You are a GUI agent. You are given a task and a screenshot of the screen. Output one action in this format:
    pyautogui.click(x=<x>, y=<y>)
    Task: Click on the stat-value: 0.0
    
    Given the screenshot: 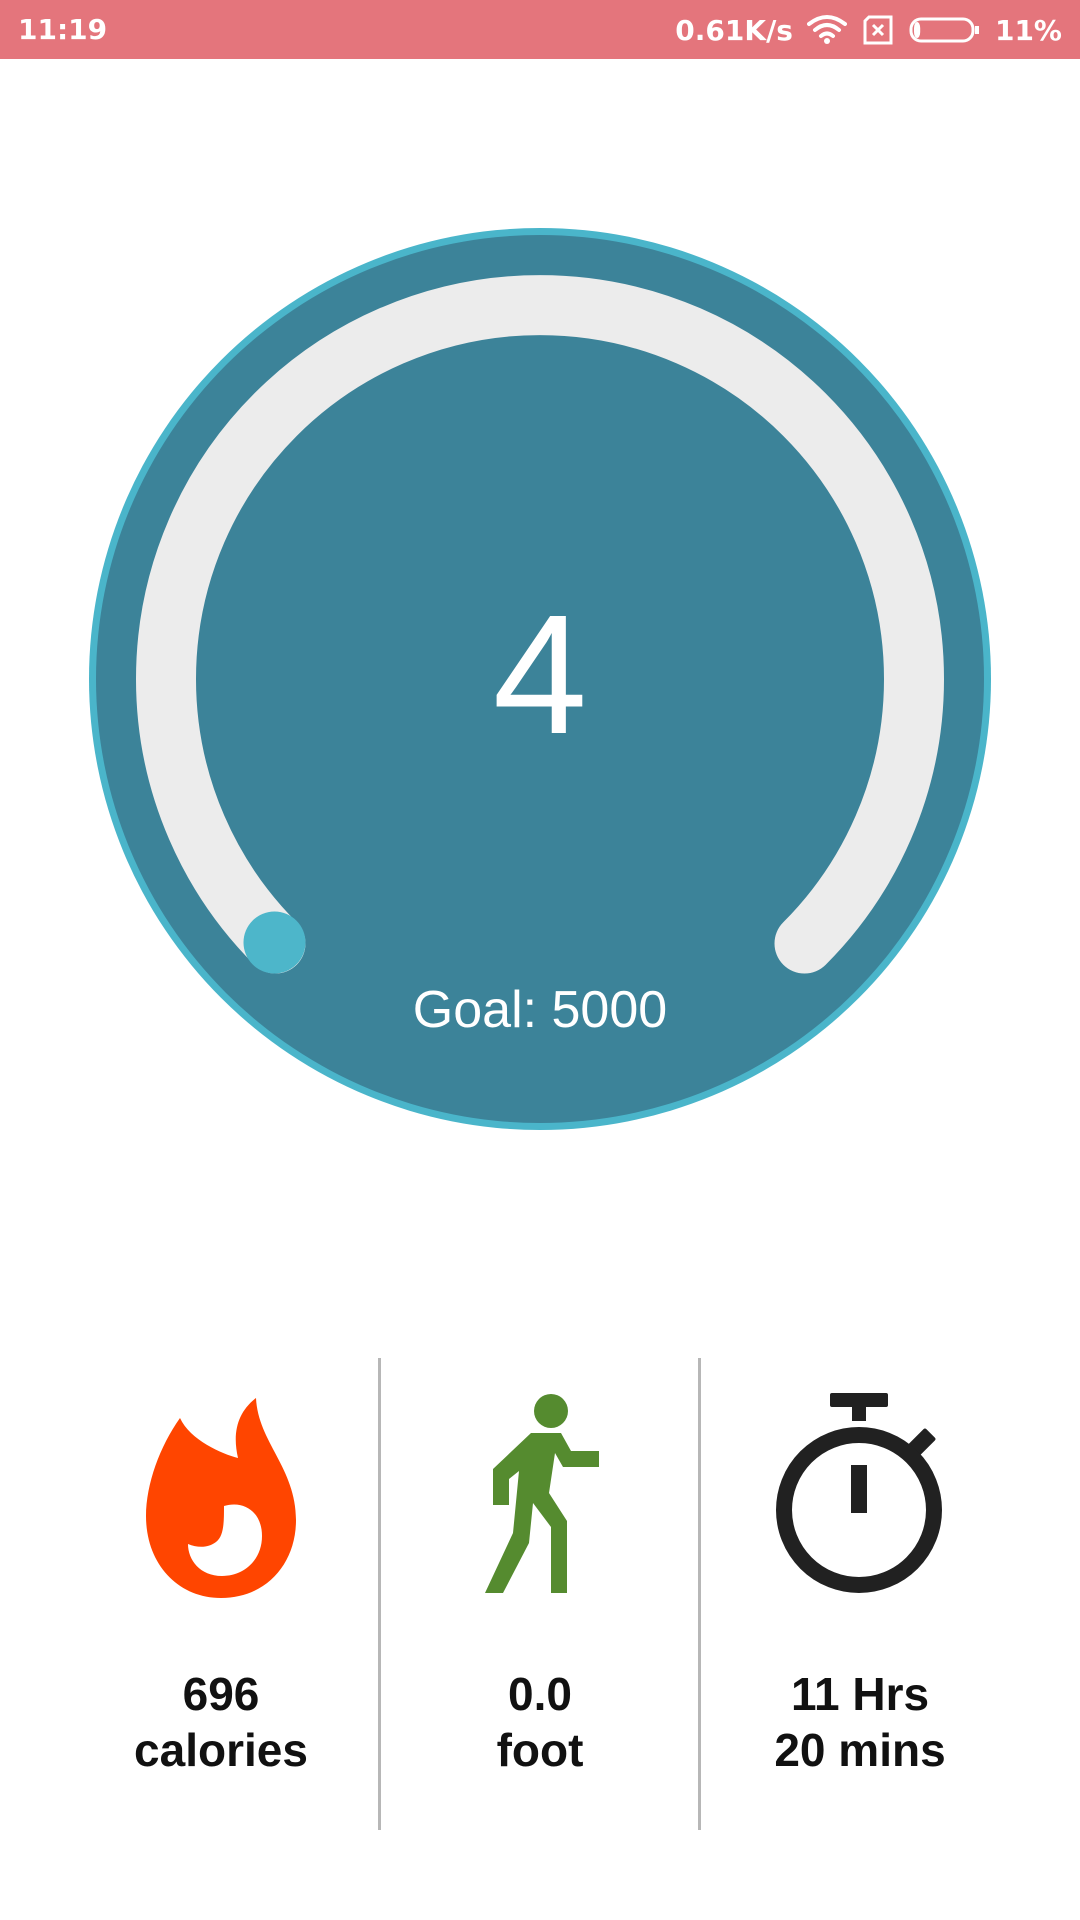 What is the action you would take?
    pyautogui.click(x=540, y=1694)
    